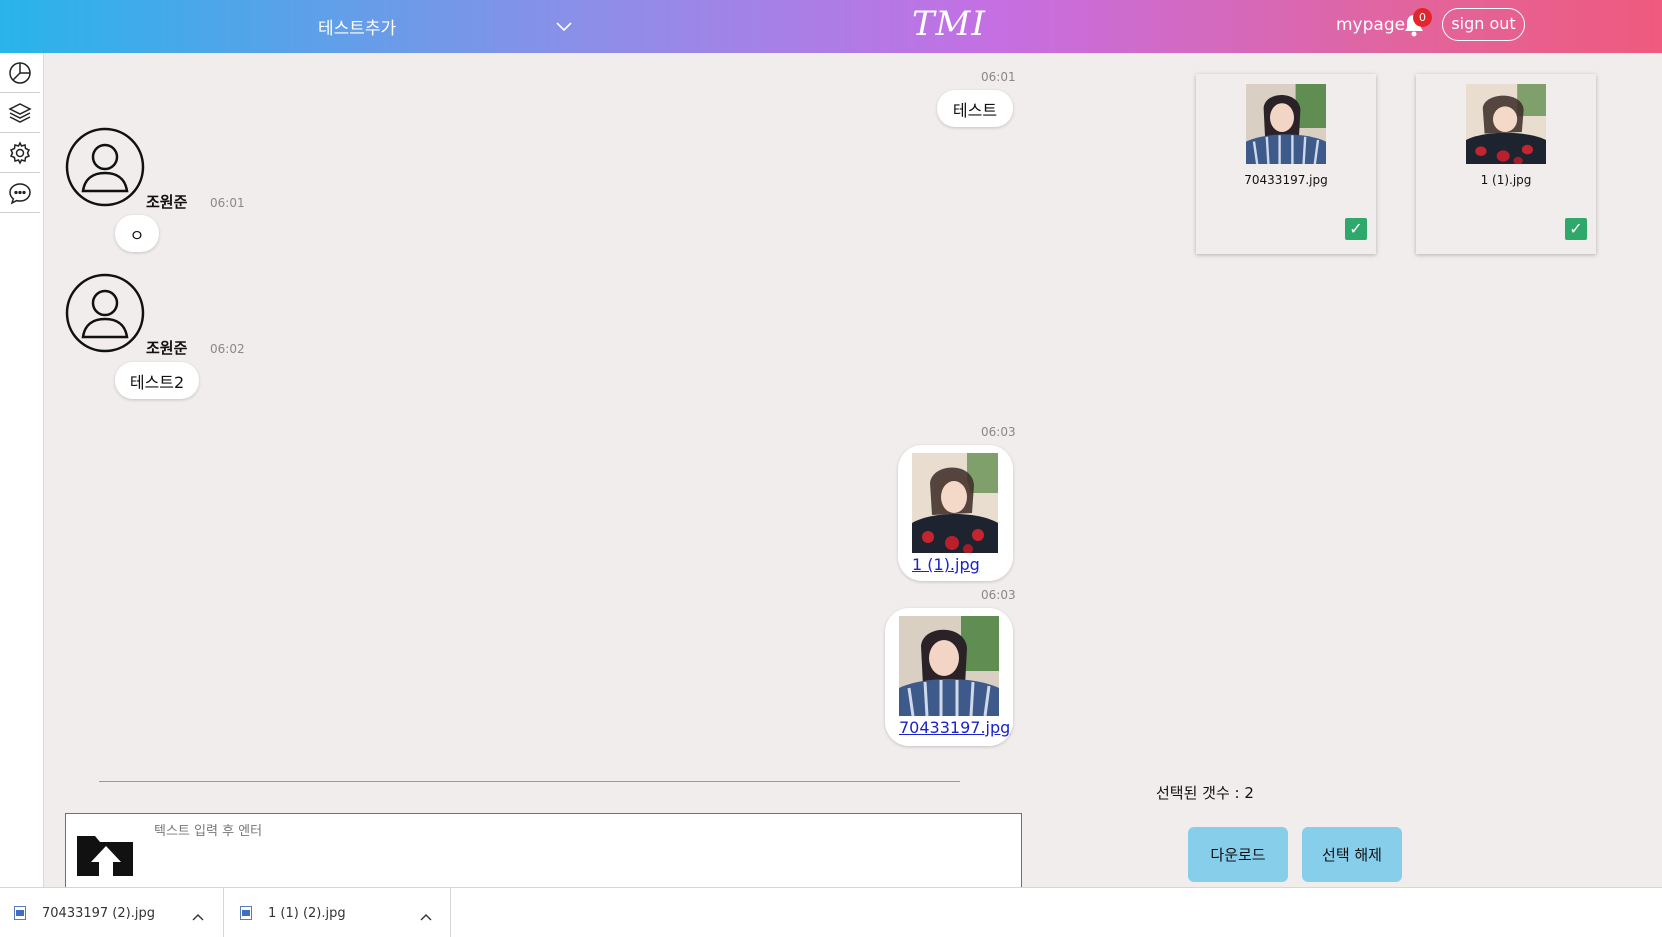  What do you see at coordinates (543, 851) in the screenshot?
I see `message-composer` at bounding box center [543, 851].